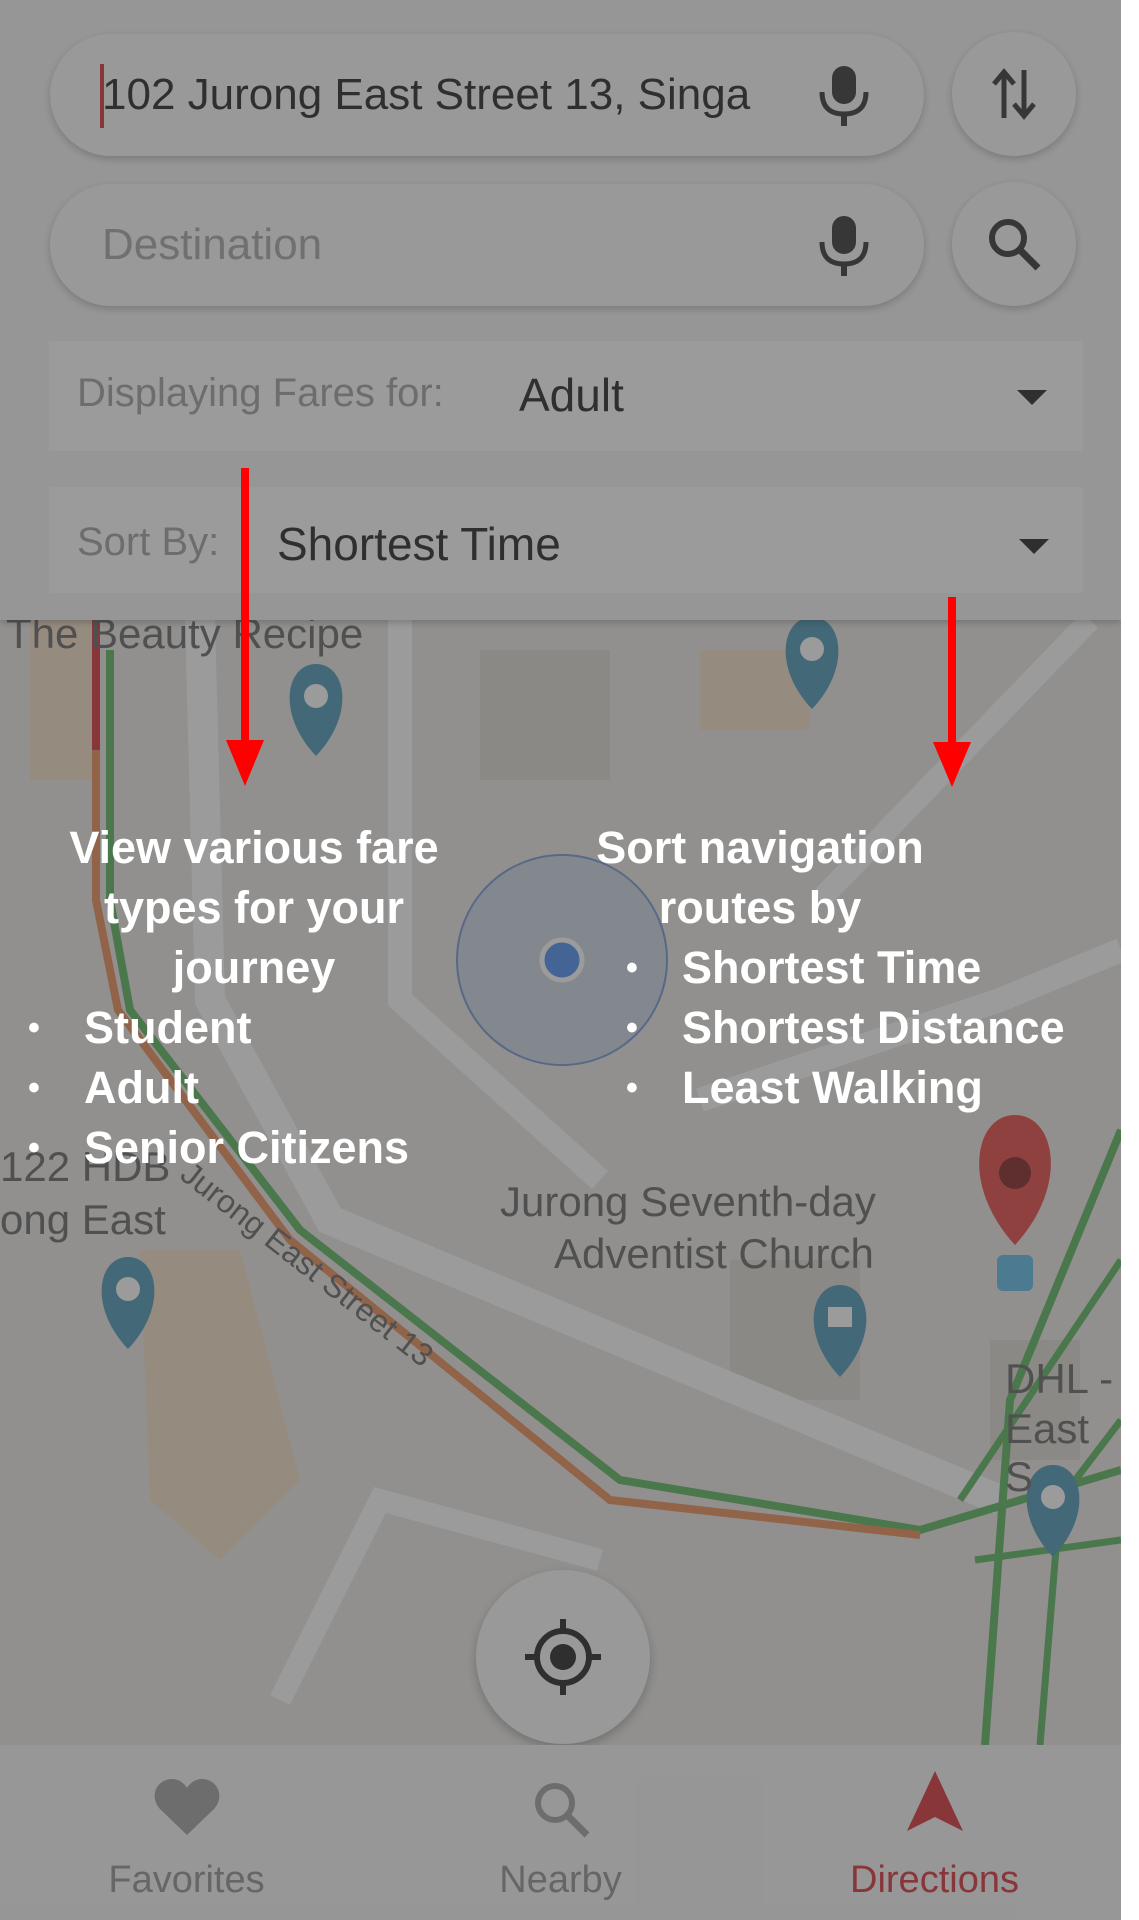 The width and height of the screenshot is (1139, 1920). I want to click on origin-field: 102 Jurong East Street 13, Singa, so click(487, 95).